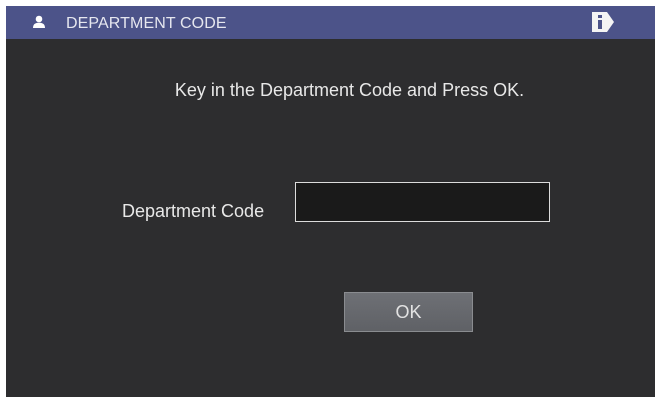 Image resolution: width=661 pixels, height=403 pixels. I want to click on department-code-label: Department Code, so click(193, 211).